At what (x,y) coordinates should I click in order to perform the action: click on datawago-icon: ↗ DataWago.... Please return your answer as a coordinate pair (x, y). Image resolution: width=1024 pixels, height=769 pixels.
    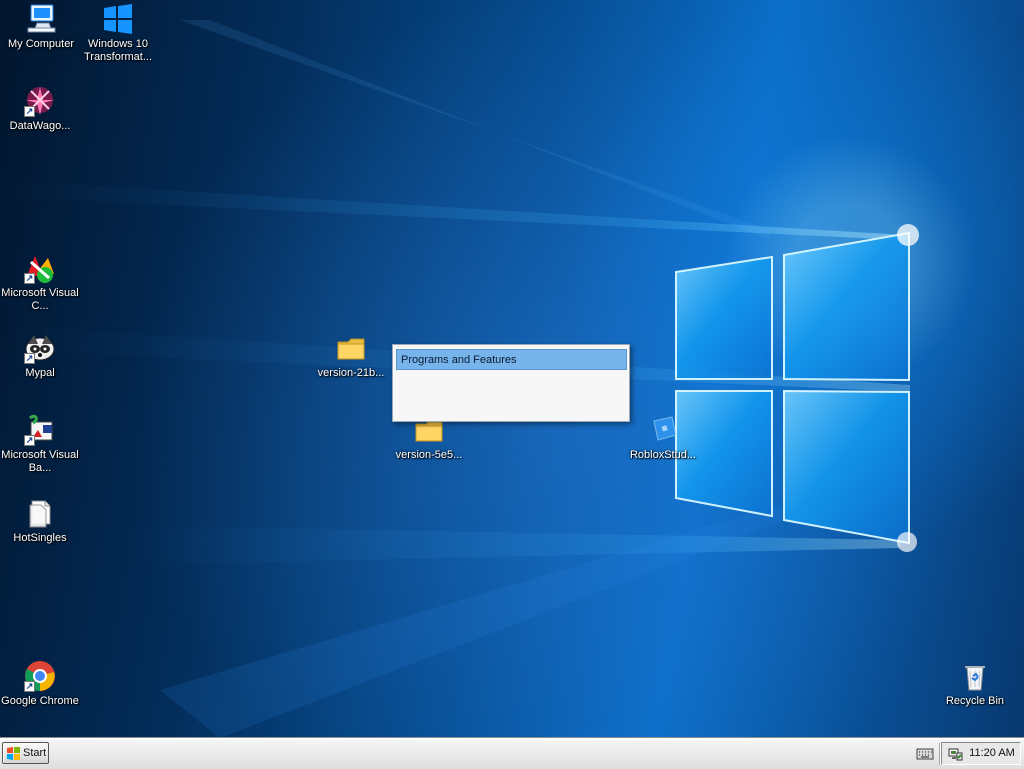
    Looking at the image, I should click on (40, 121).